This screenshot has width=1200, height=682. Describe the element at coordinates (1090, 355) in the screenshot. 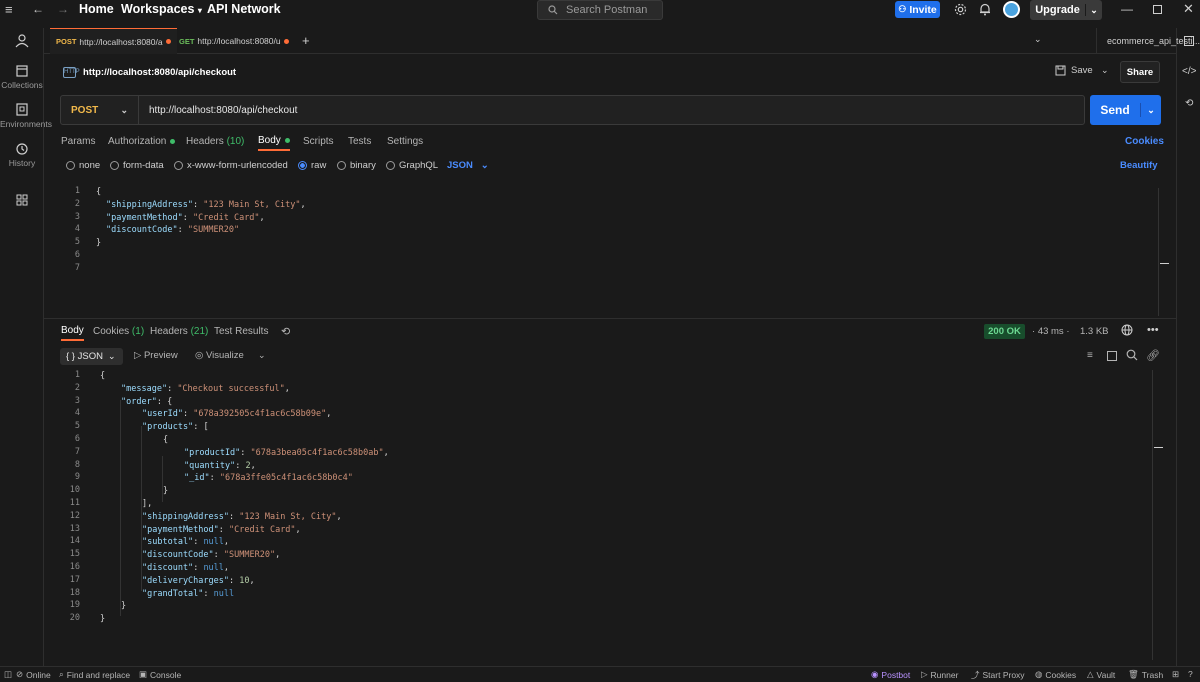

I see `wrap-lines-icon: ≡` at that location.